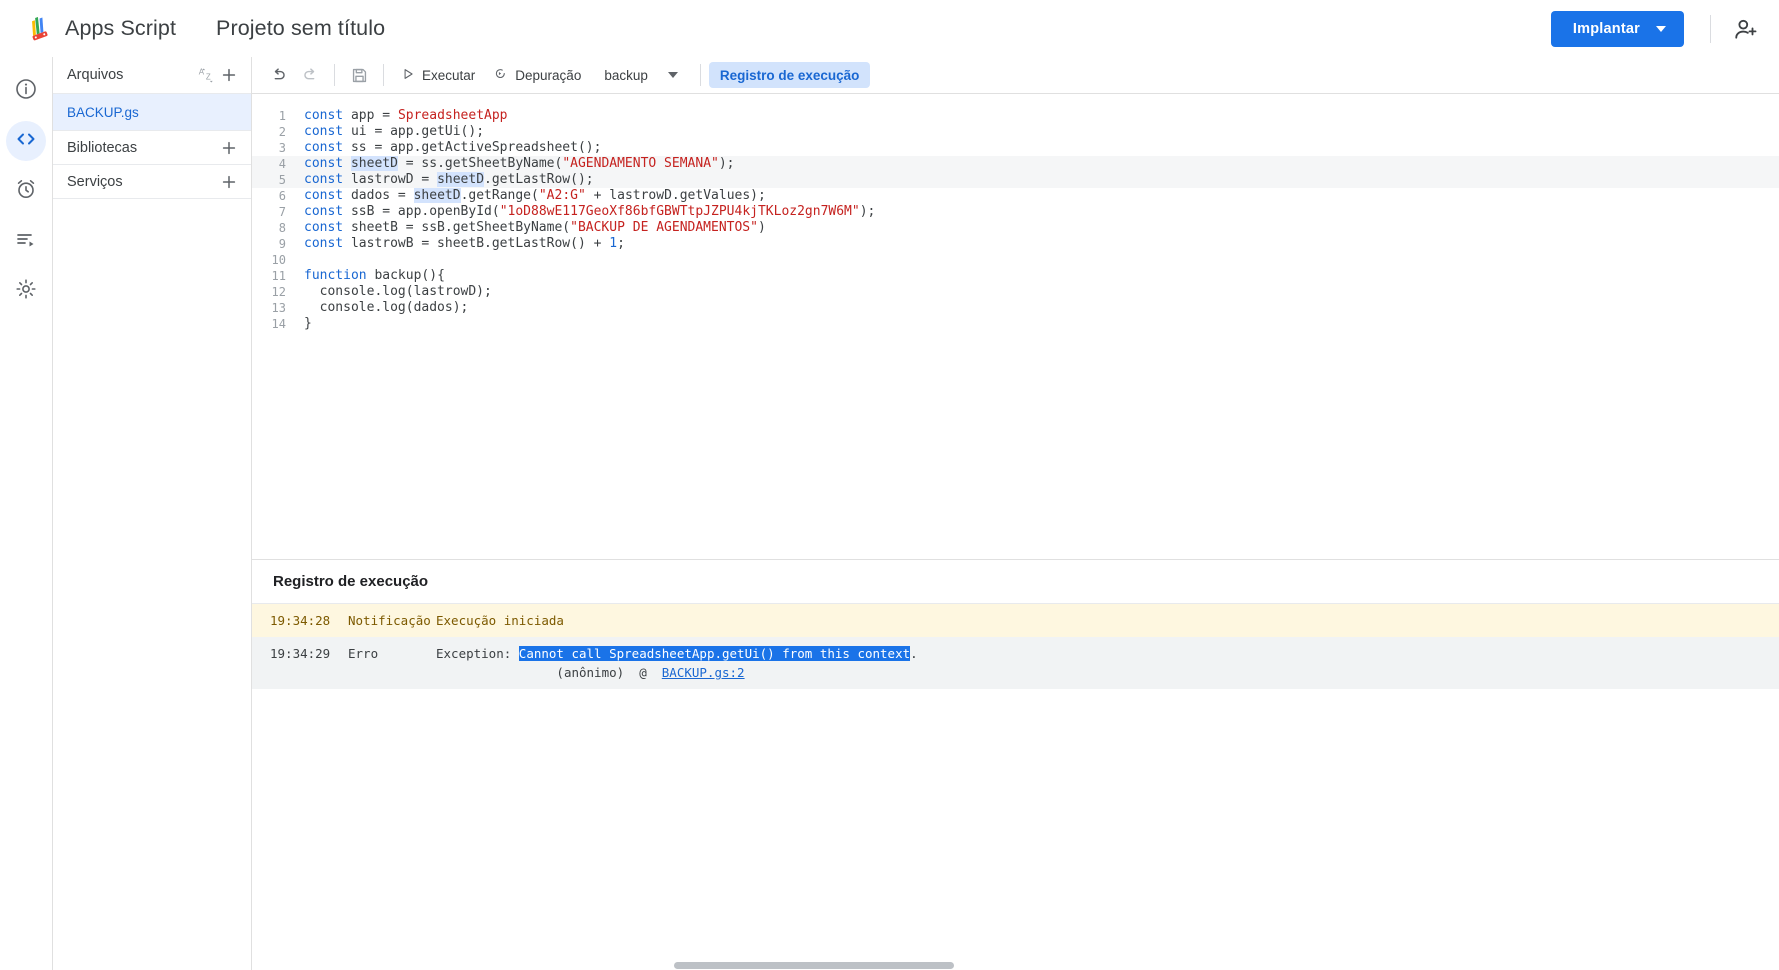 This screenshot has width=1779, height=970. I want to click on debug-icon, so click(500, 75).